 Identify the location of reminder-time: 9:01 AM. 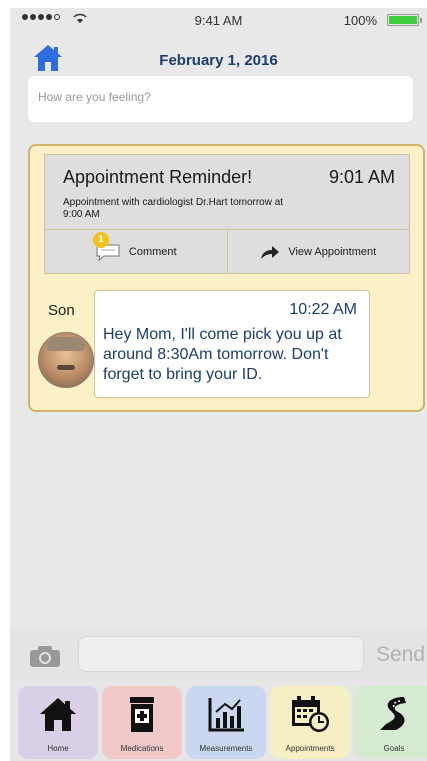
(361, 177).